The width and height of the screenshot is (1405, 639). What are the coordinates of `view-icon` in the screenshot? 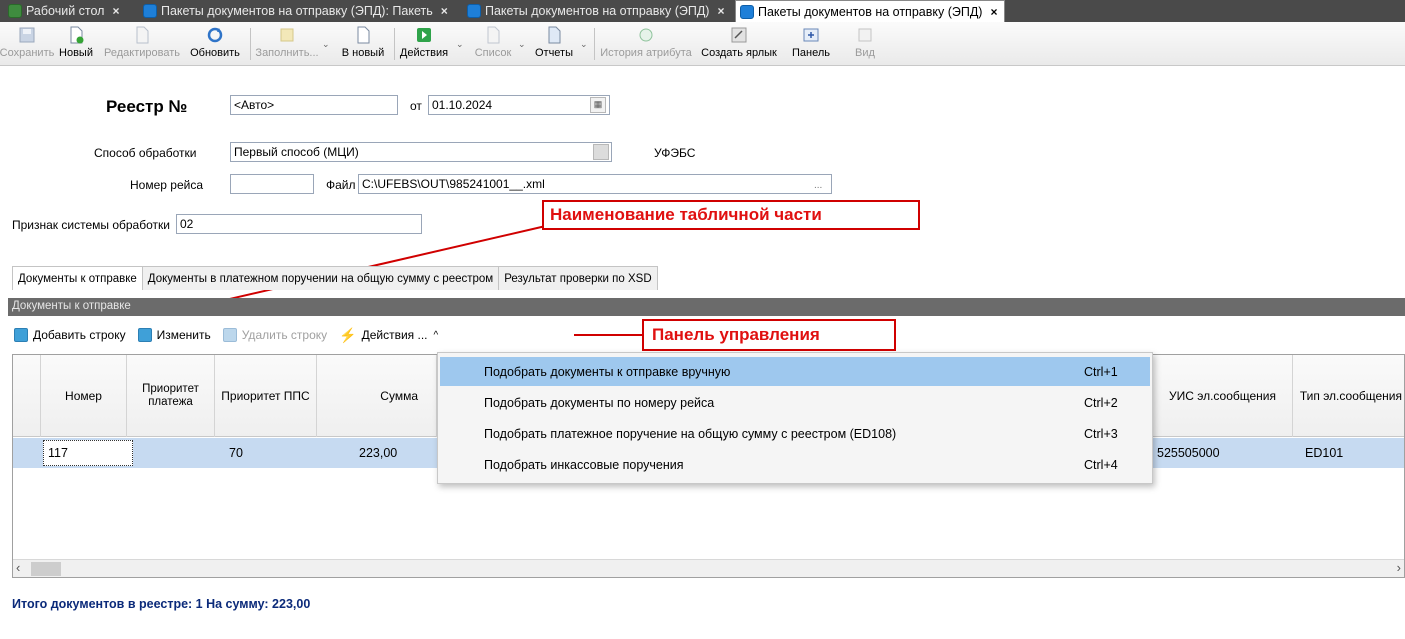 It's located at (865, 35).